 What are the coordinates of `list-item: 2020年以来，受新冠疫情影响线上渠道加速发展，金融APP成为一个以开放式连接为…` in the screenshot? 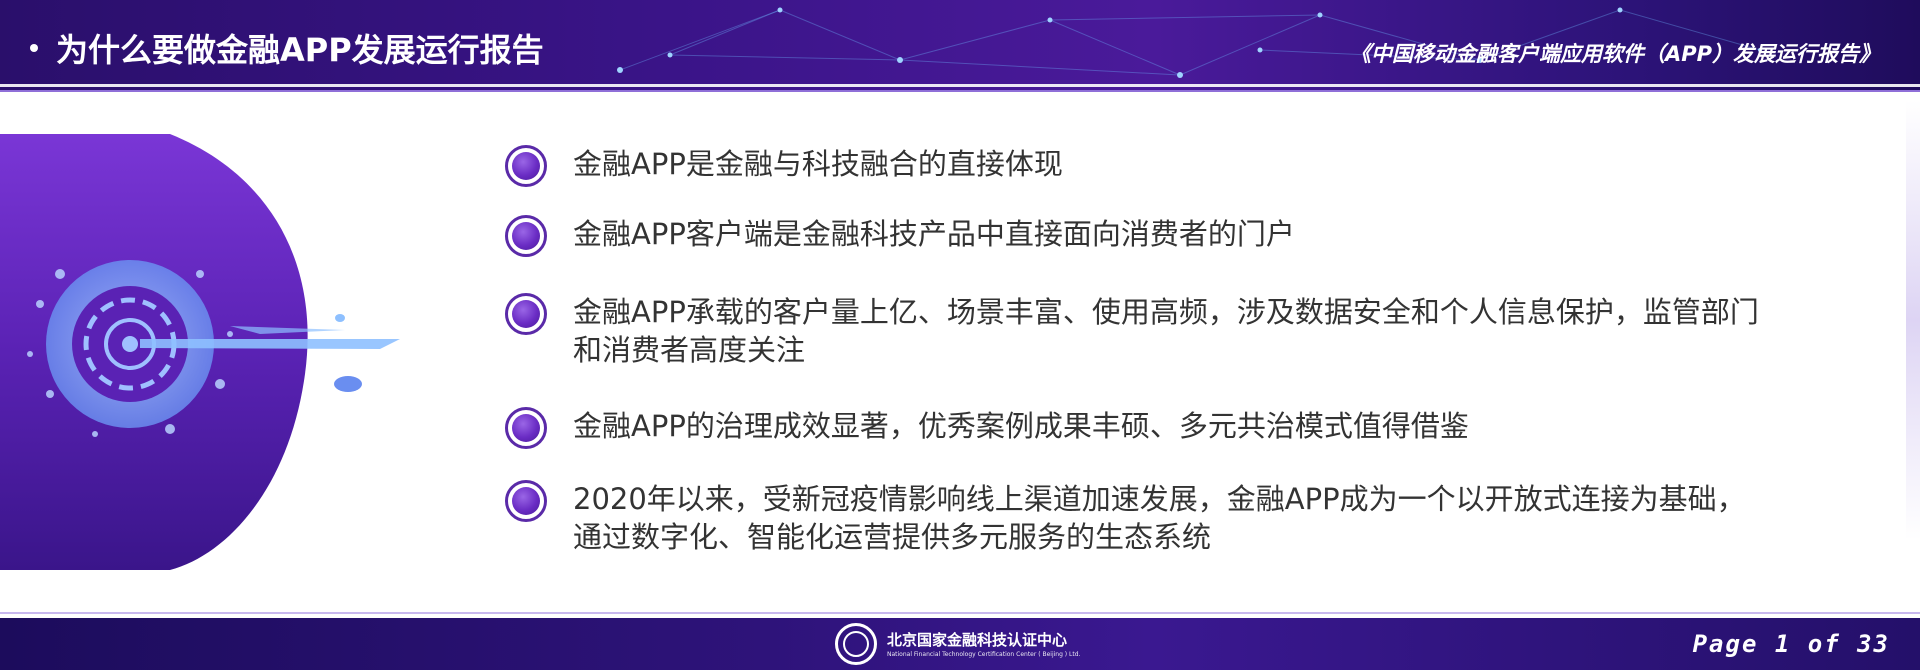 It's located at (1125, 518).